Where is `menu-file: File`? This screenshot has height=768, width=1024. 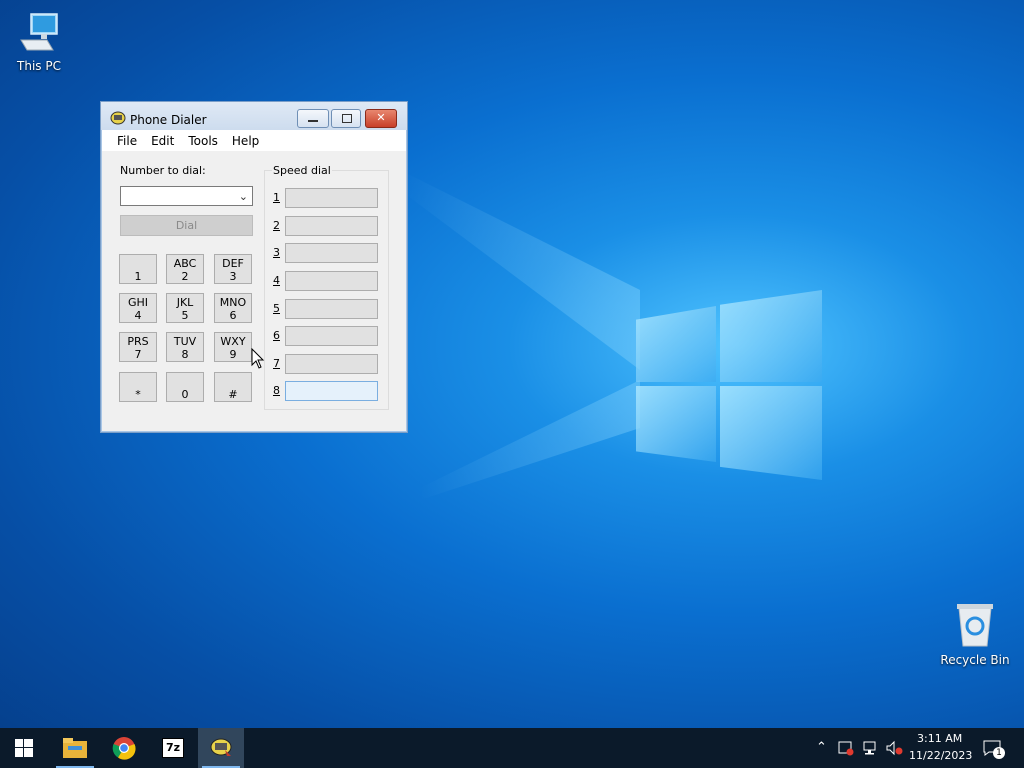 menu-file: File is located at coordinates (127, 140).